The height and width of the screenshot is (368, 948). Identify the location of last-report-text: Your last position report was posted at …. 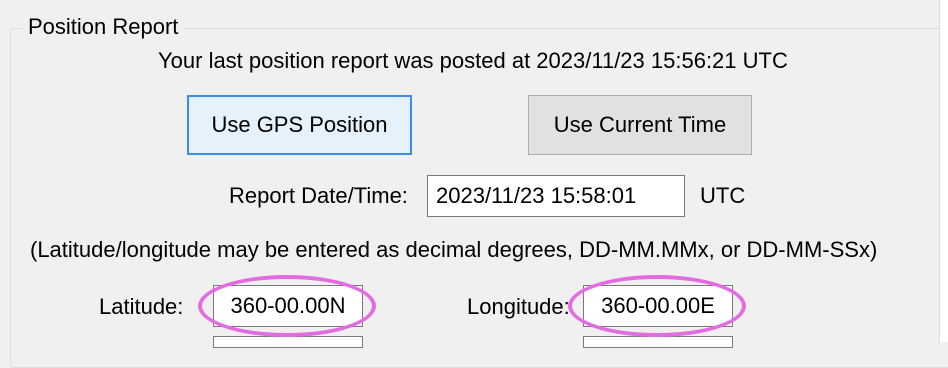
(473, 60).